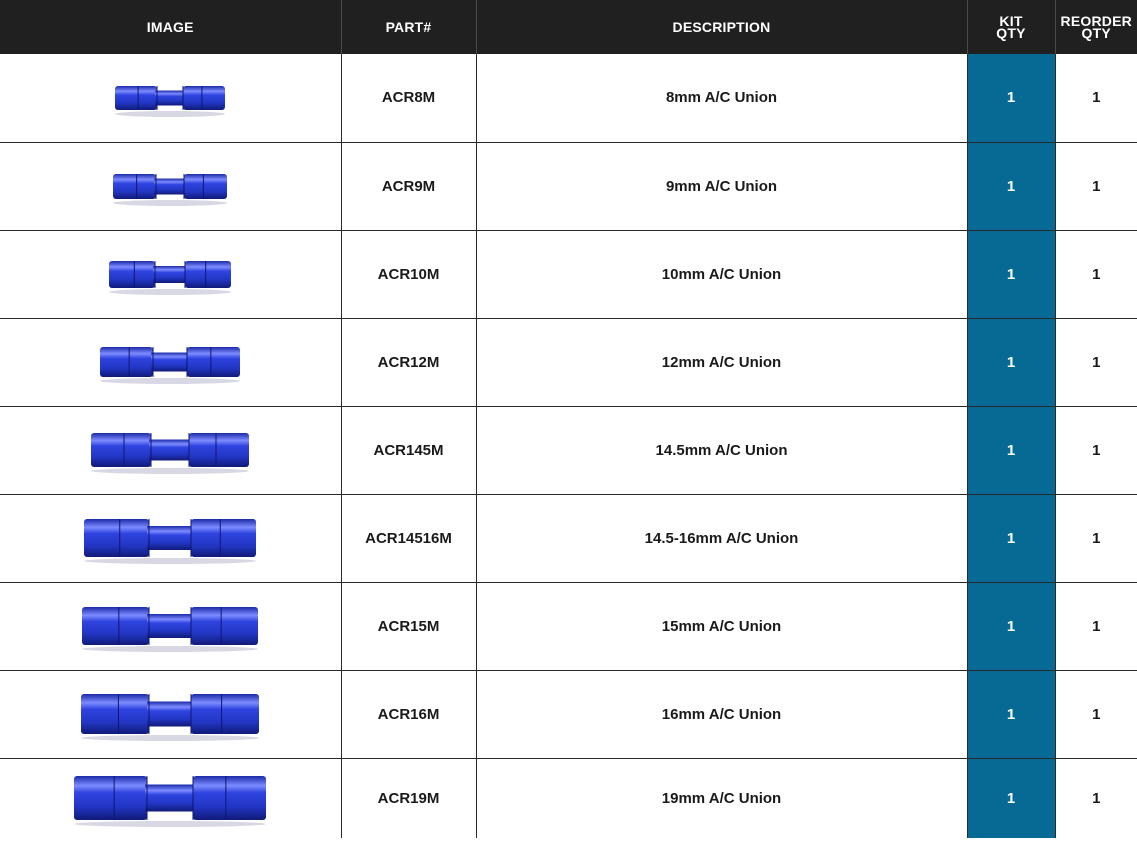 The height and width of the screenshot is (842, 1137). I want to click on table-row: ACR16M 16mm A/C Union 1 1, so click(568, 714).